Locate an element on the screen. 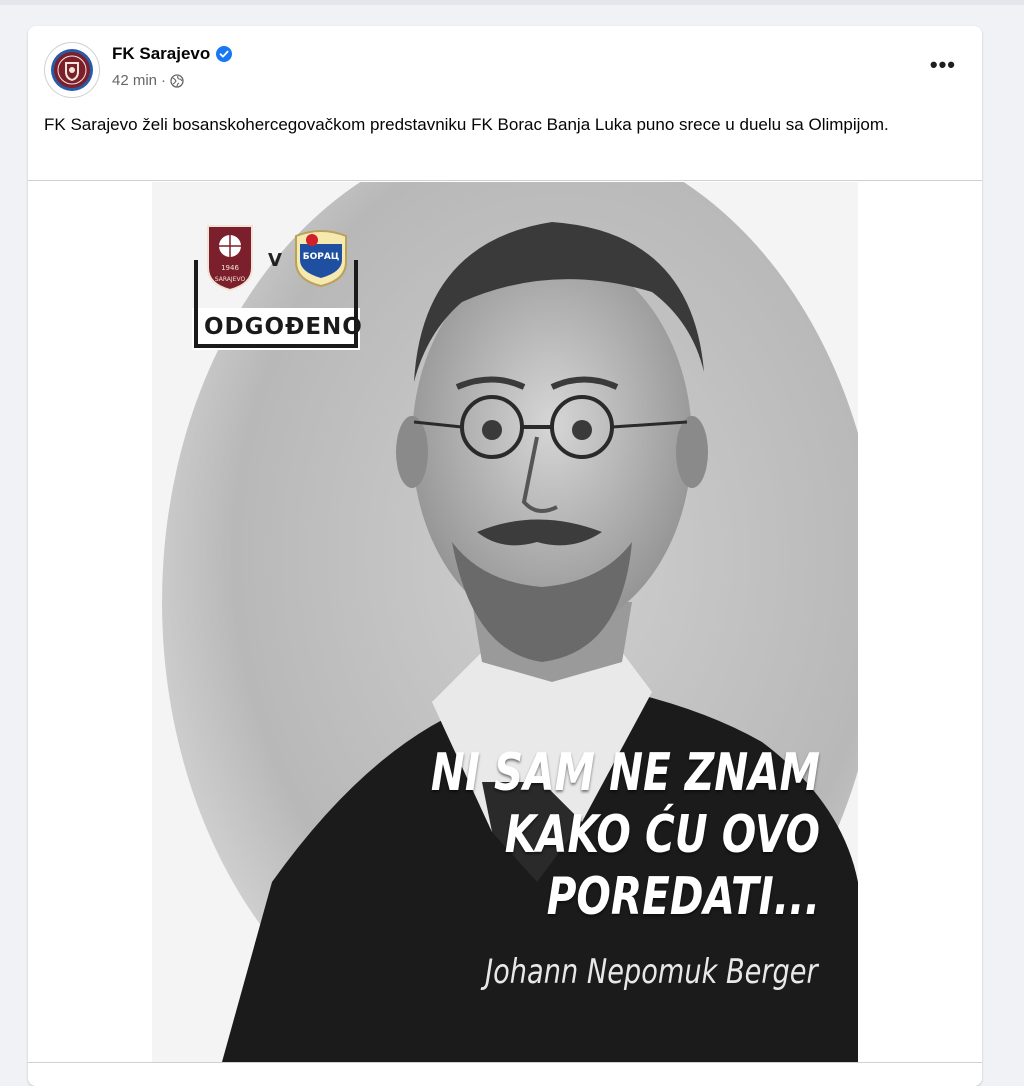 This screenshot has height=1086, width=1024. media-bottom-divider is located at coordinates (505, 1062).